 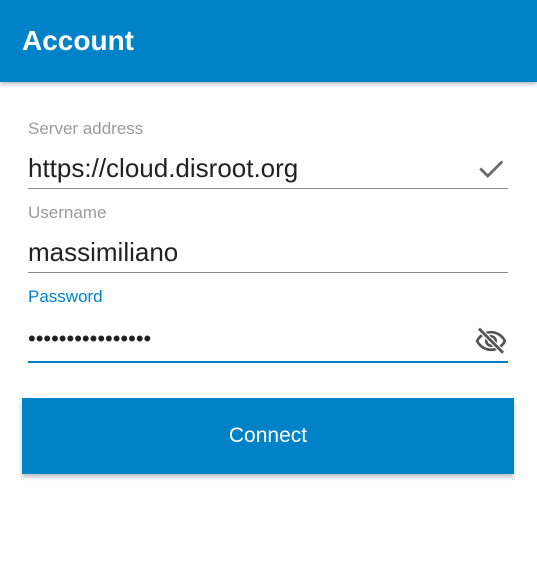 I want to click on server-address-input: https://cloud.disroot.org, so click(x=163, y=168).